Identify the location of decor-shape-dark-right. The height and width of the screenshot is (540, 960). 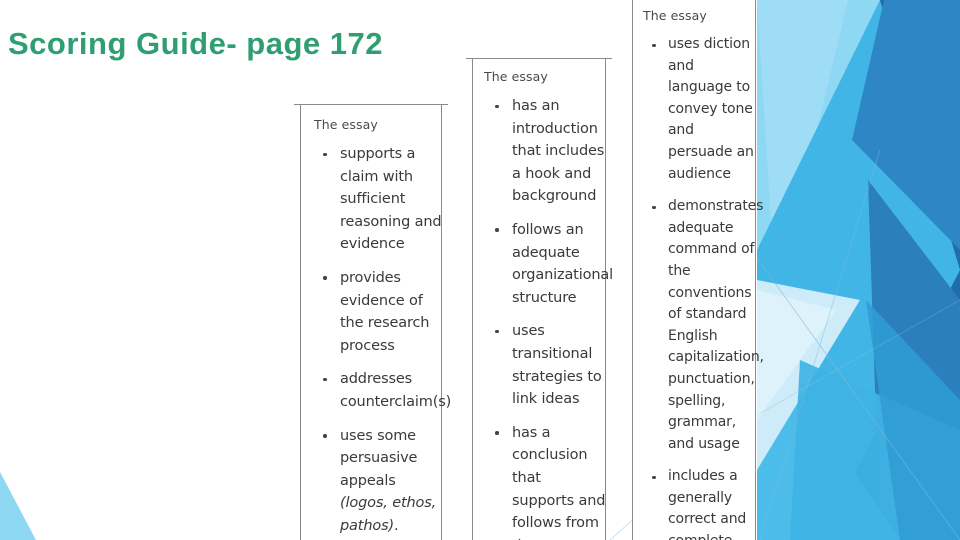
(890, 270).